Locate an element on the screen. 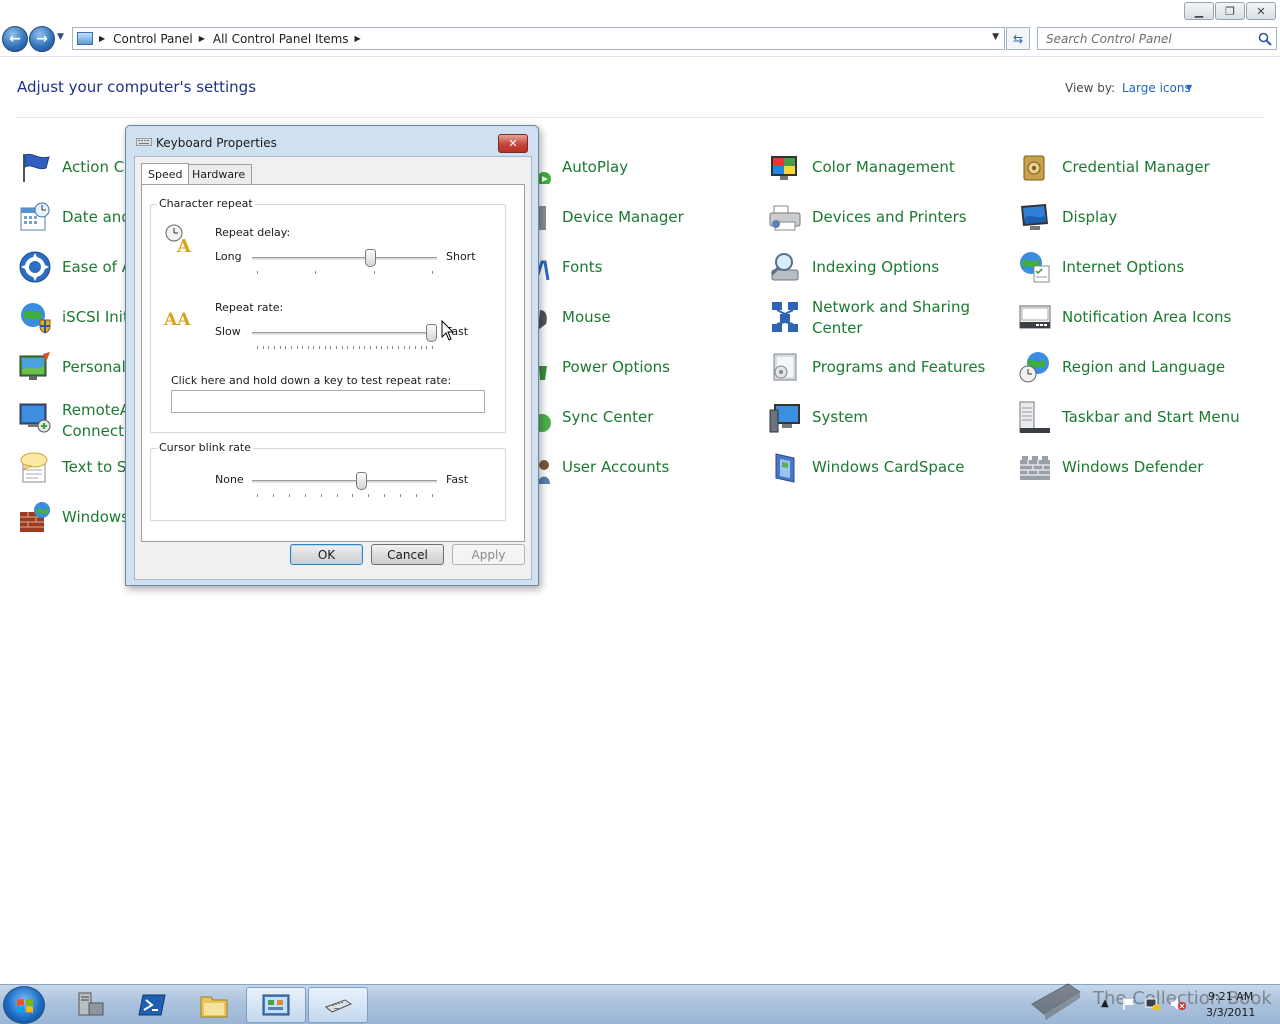 This screenshot has height=1024, width=1280. taskbar-powershell is located at coordinates (152, 1005).